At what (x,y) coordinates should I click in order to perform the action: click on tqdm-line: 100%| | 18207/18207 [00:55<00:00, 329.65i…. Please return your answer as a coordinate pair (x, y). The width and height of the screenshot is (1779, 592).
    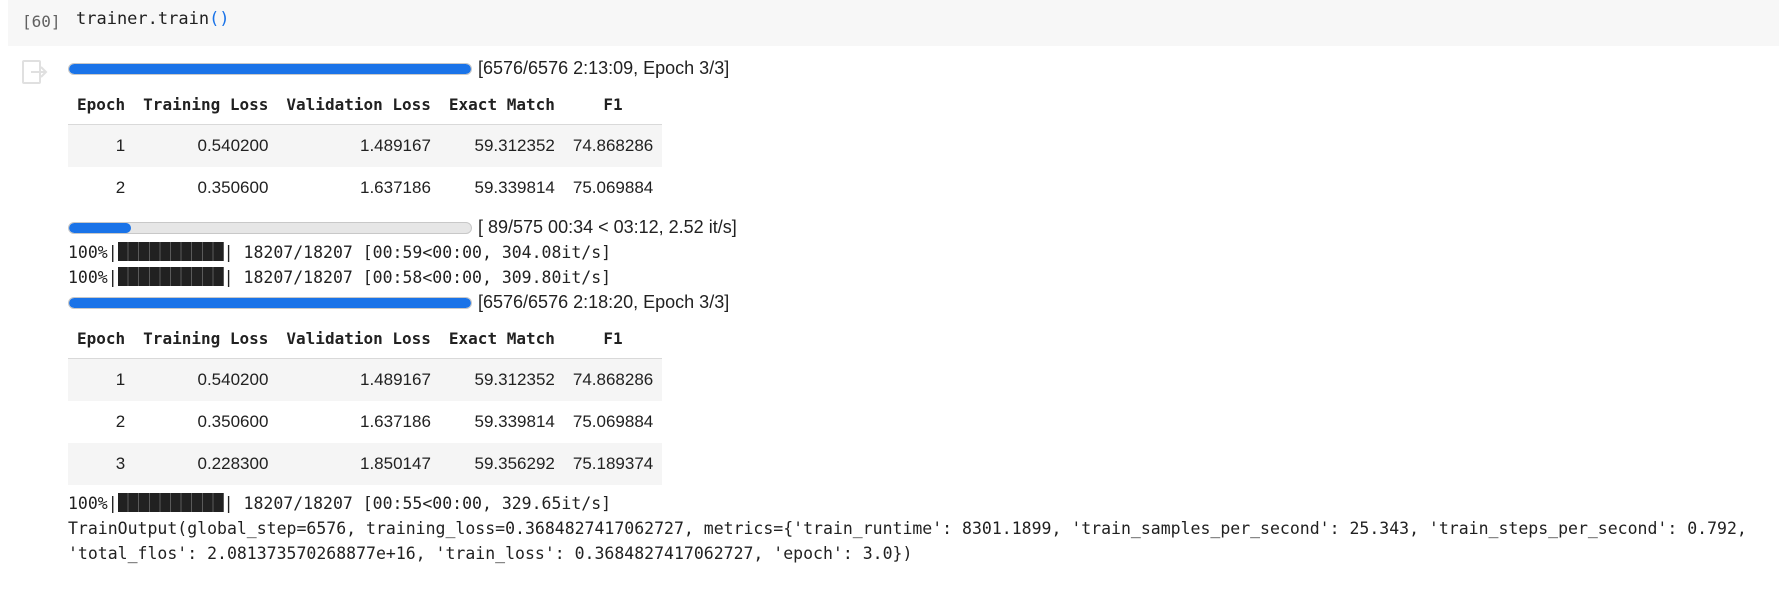
    Looking at the image, I should click on (920, 503).